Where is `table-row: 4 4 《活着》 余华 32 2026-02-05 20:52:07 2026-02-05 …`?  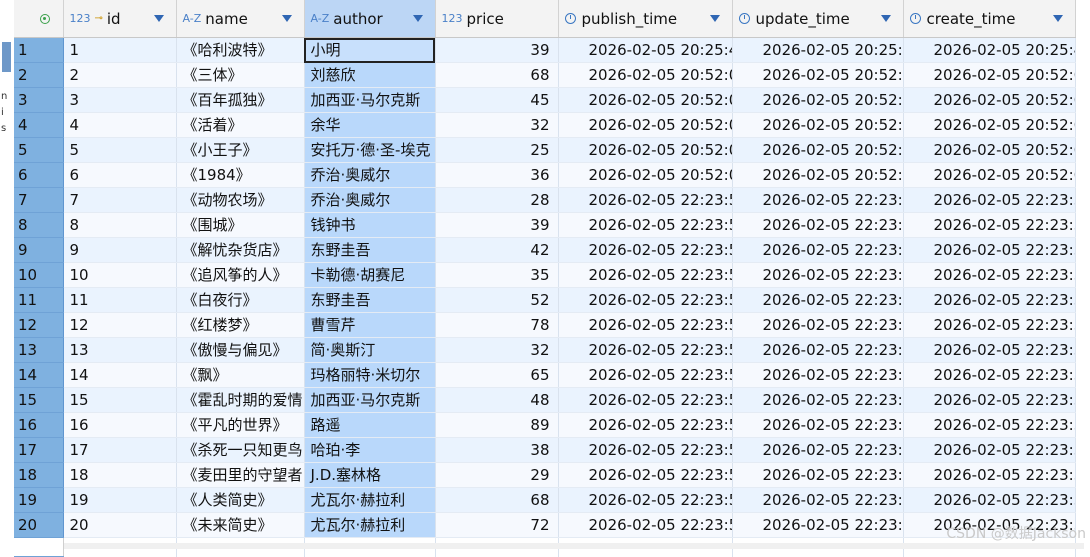 table-row: 4 4 《活着》 余华 32 2026-02-05 20:52:07 2026-02-05 … is located at coordinates (545, 125).